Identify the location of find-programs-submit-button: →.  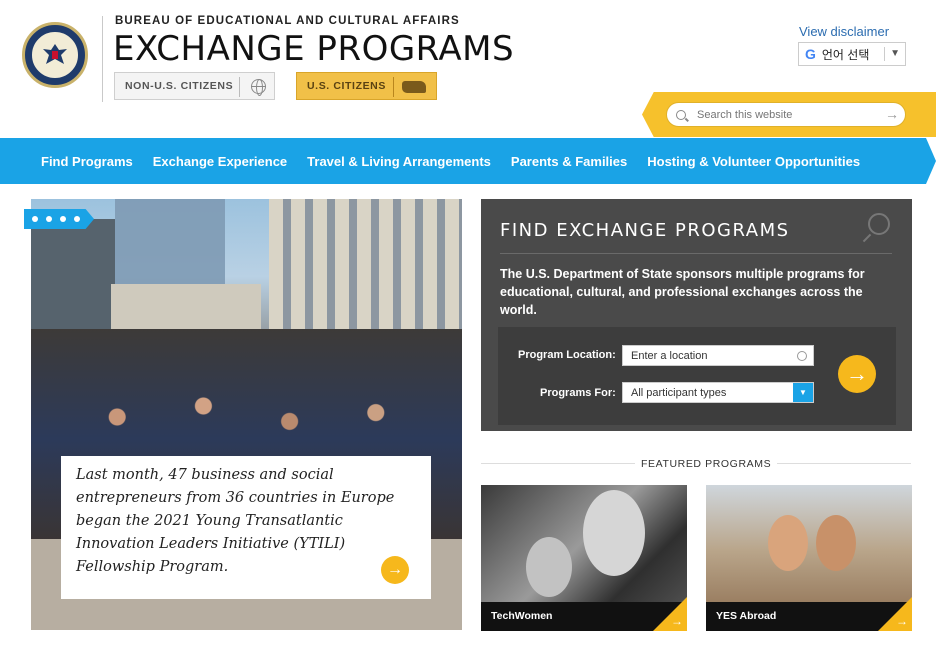
(857, 374).